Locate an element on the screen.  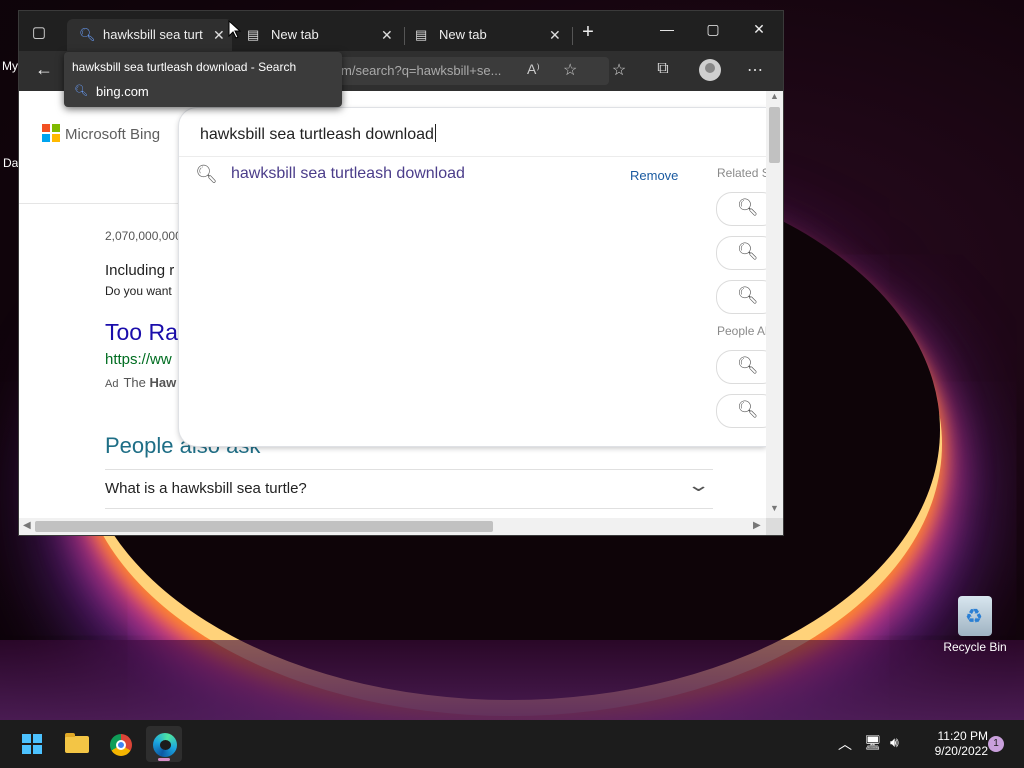
desktop-icon-label-partial: Da is located at coordinates (10, 163).